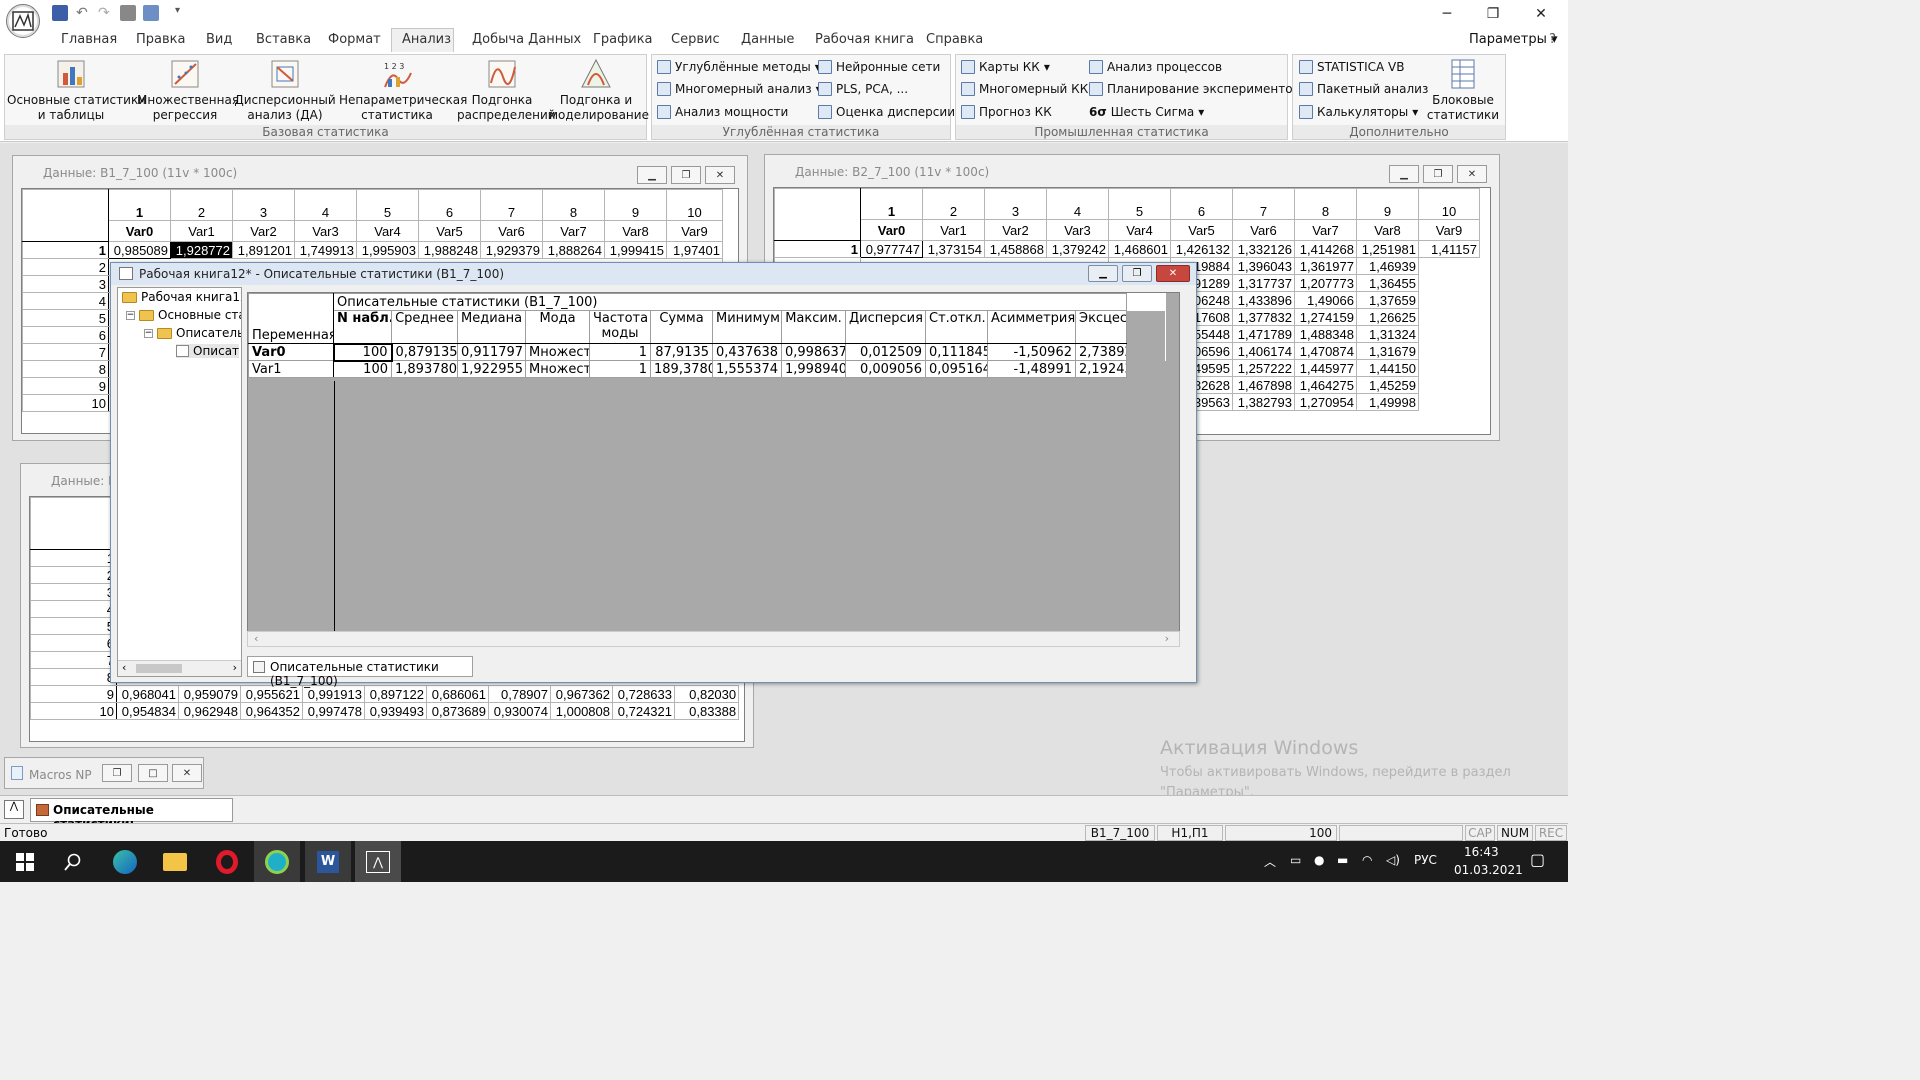 The width and height of the screenshot is (1920, 1080). I want to click on minimize-button: ─, so click(1447, 14).